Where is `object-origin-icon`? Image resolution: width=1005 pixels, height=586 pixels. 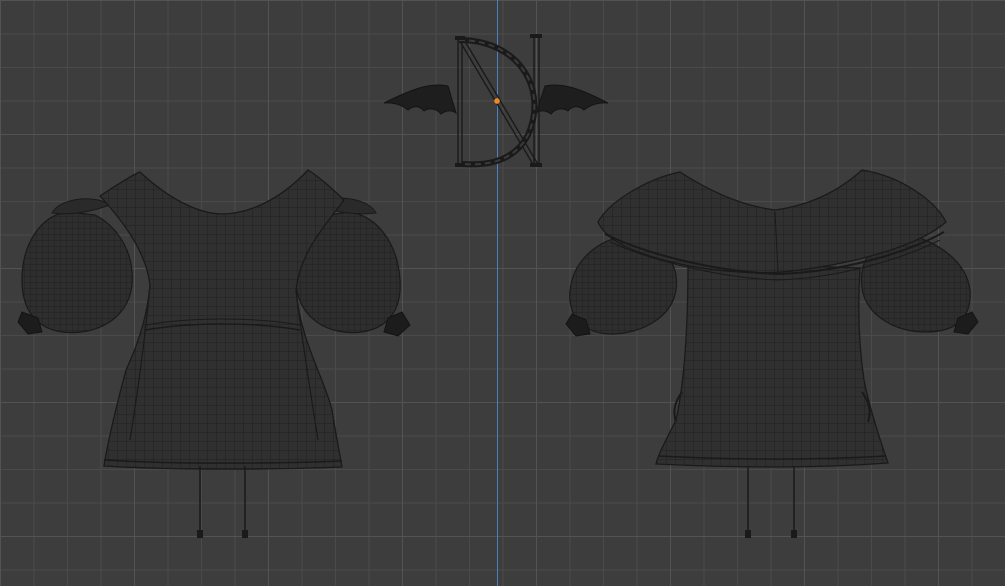
object-origin-icon is located at coordinates (497, 101).